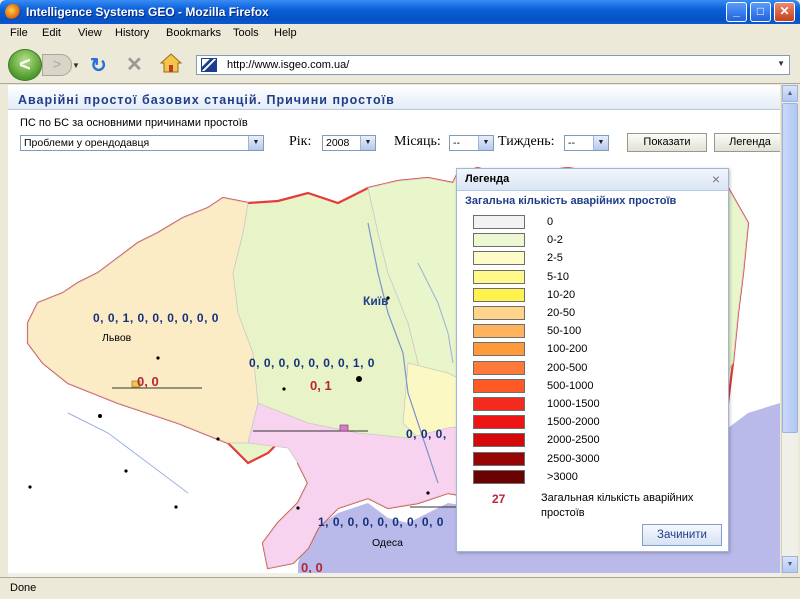 This screenshot has width=800, height=599. What do you see at coordinates (573, 422) in the screenshot?
I see `legend-swatch-label: 1500-2000` at bounding box center [573, 422].